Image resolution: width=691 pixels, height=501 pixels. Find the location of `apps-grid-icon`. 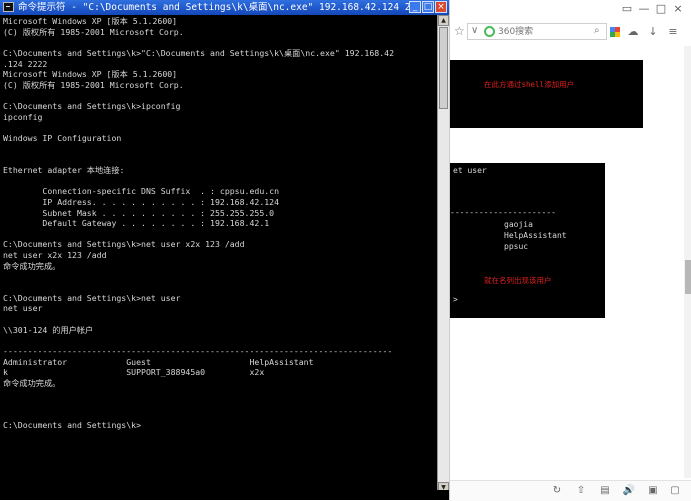

apps-grid-icon is located at coordinates (615, 32).